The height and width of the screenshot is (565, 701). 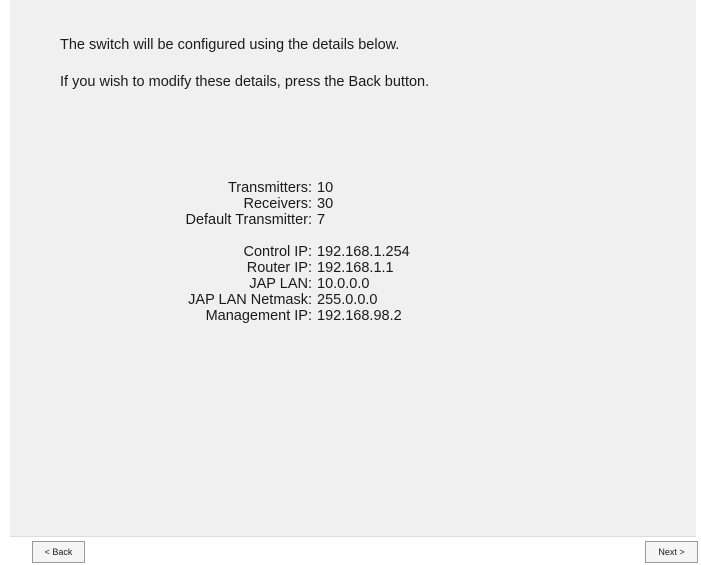 I want to click on next-button: Next >, so click(x=671, y=552).